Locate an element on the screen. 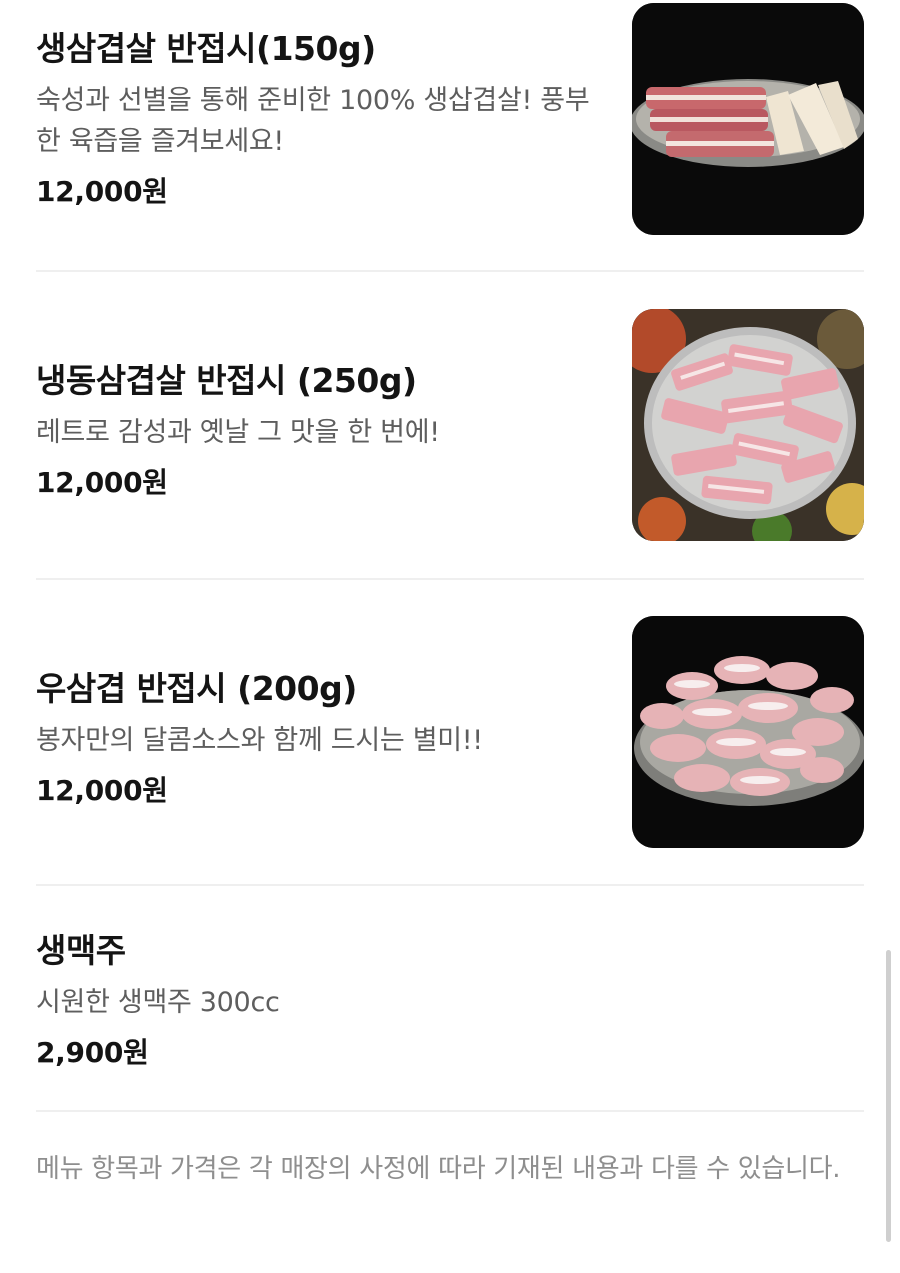 The height and width of the screenshot is (1273, 900). pork-belly-photo is located at coordinates (748, 119).